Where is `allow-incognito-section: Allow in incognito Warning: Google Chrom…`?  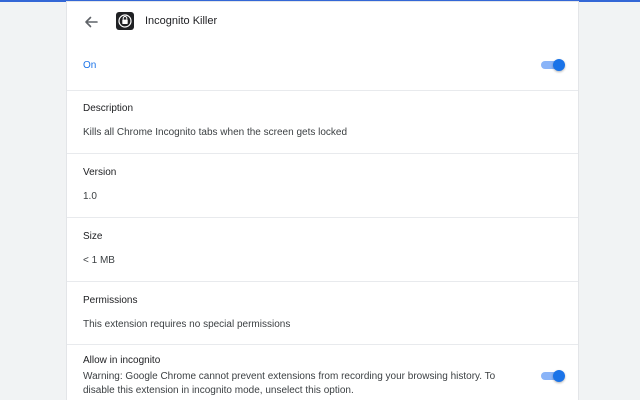 allow-incognito-section: Allow in incognito Warning: Google Chrom… is located at coordinates (322, 372).